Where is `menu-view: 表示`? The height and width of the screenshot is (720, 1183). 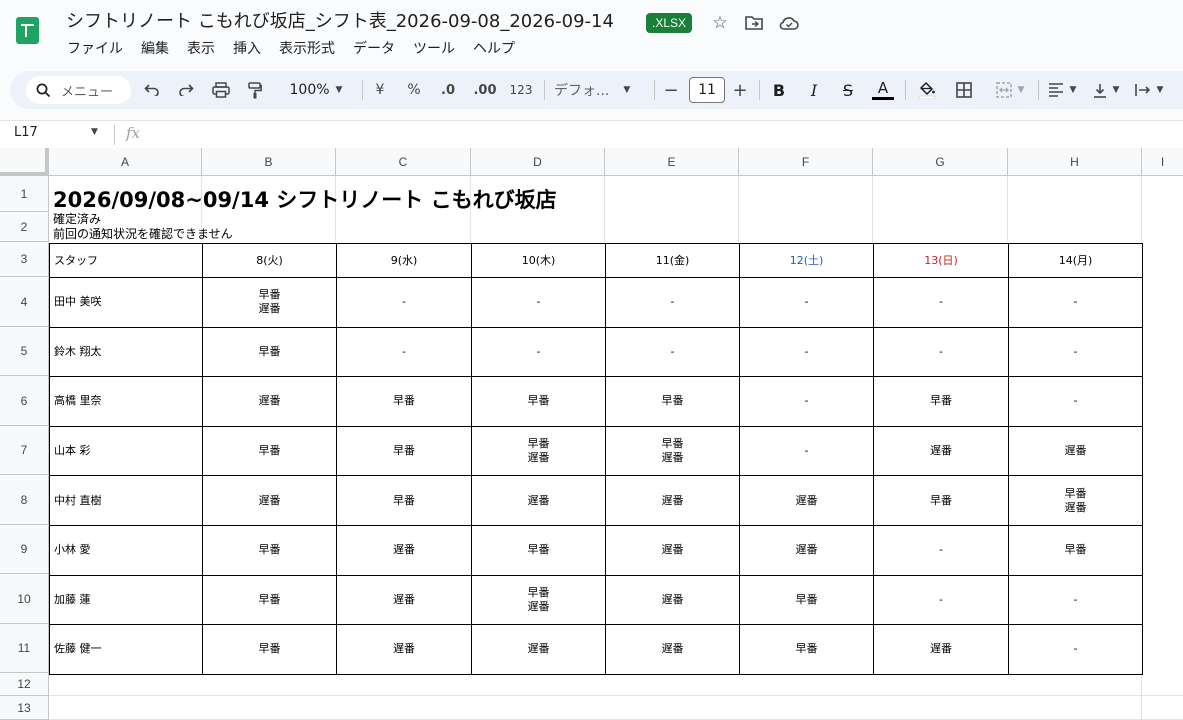 menu-view: 表示 is located at coordinates (201, 49).